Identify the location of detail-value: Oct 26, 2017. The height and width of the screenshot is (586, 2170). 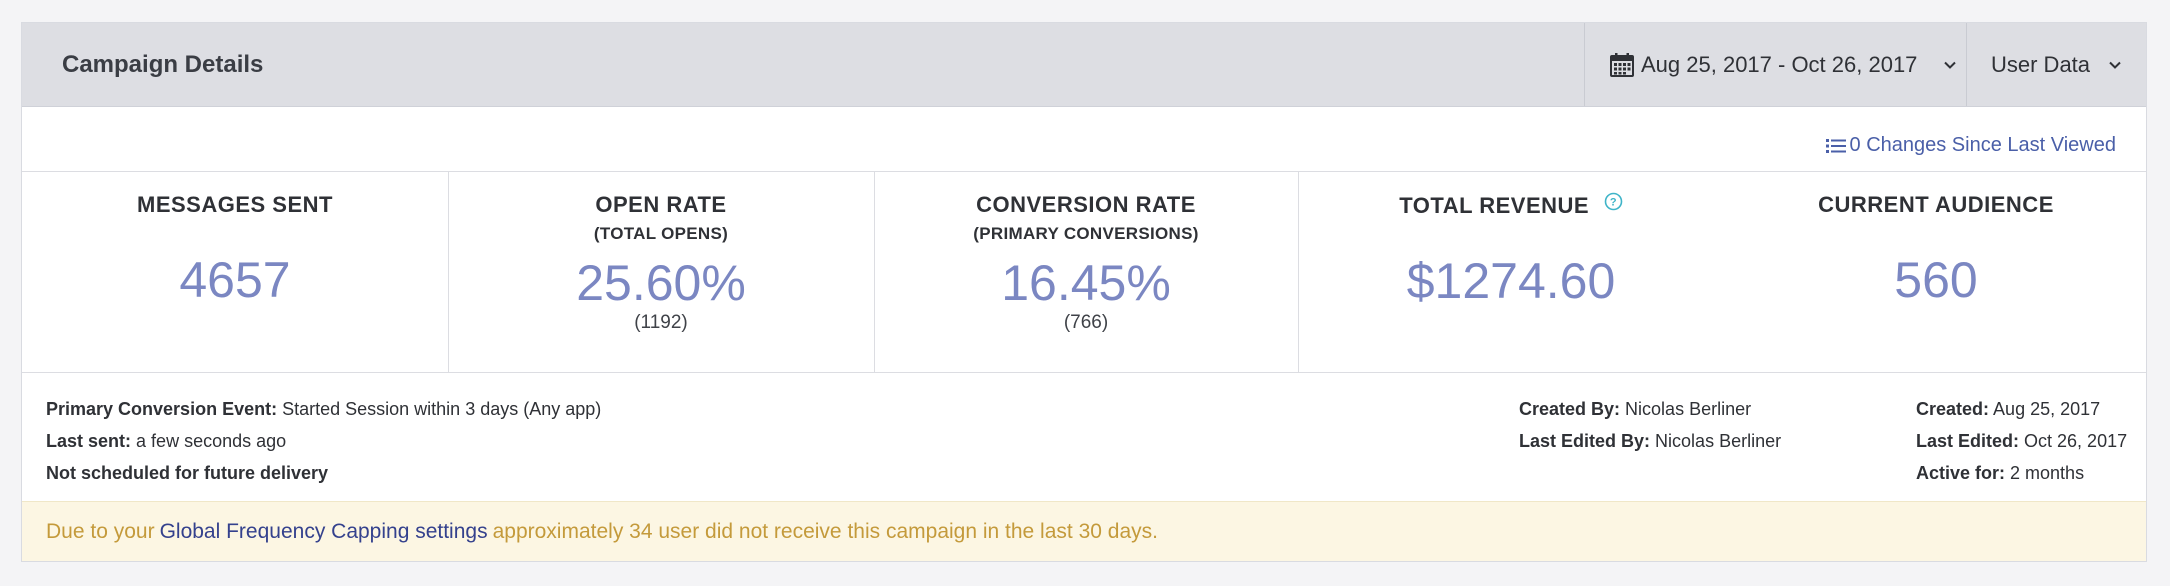
(2076, 441).